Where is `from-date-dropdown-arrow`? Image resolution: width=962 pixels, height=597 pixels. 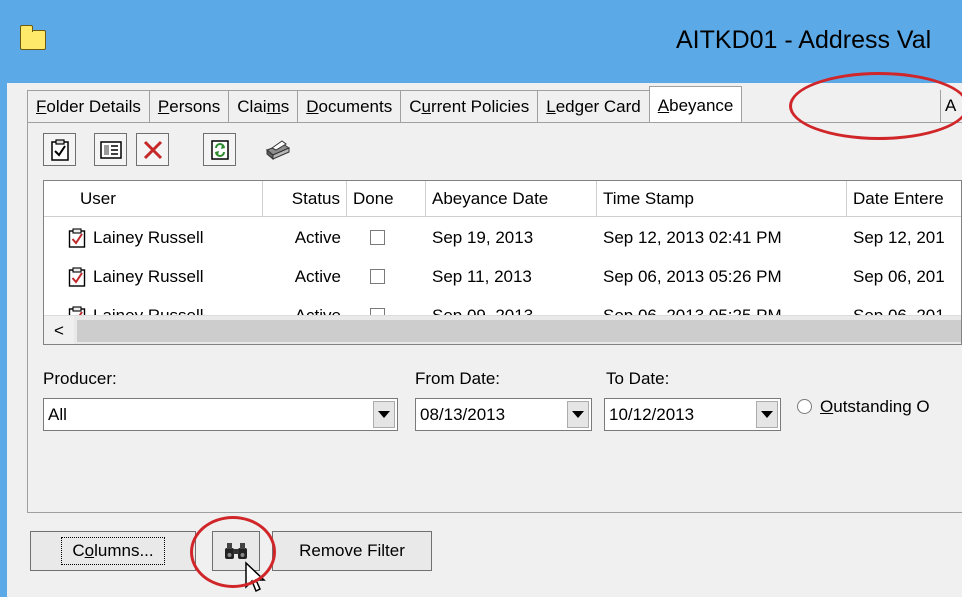
from-date-dropdown-arrow is located at coordinates (578, 414).